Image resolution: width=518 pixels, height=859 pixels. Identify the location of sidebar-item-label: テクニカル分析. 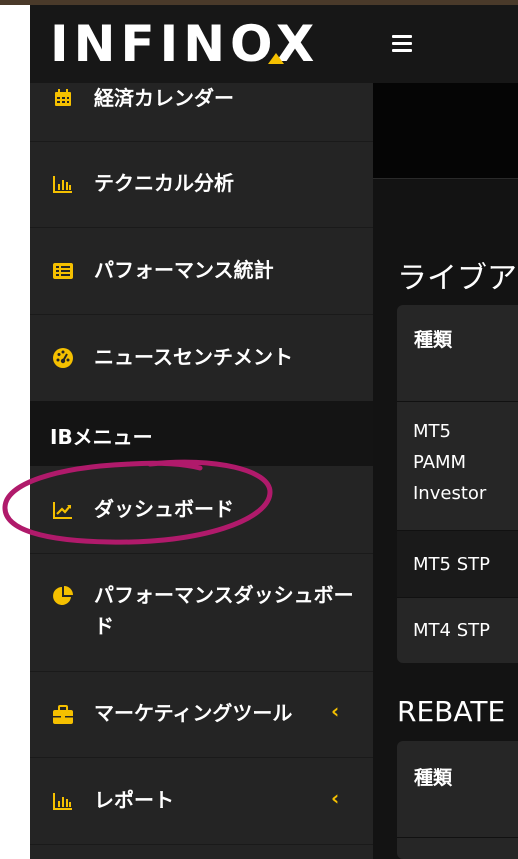
(164, 183).